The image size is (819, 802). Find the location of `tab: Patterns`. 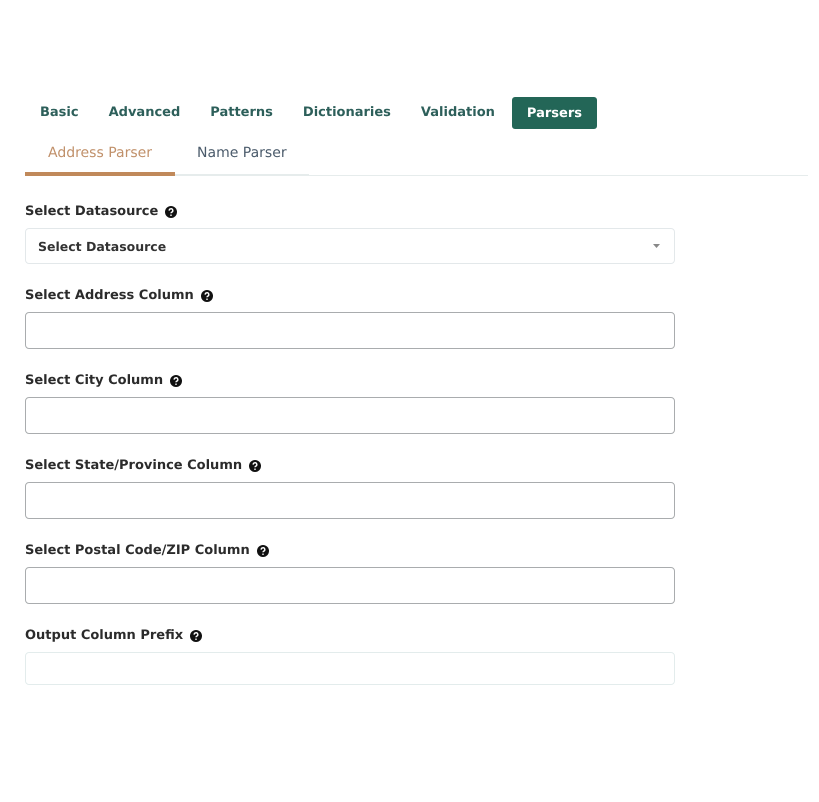

tab: Patterns is located at coordinates (241, 113).